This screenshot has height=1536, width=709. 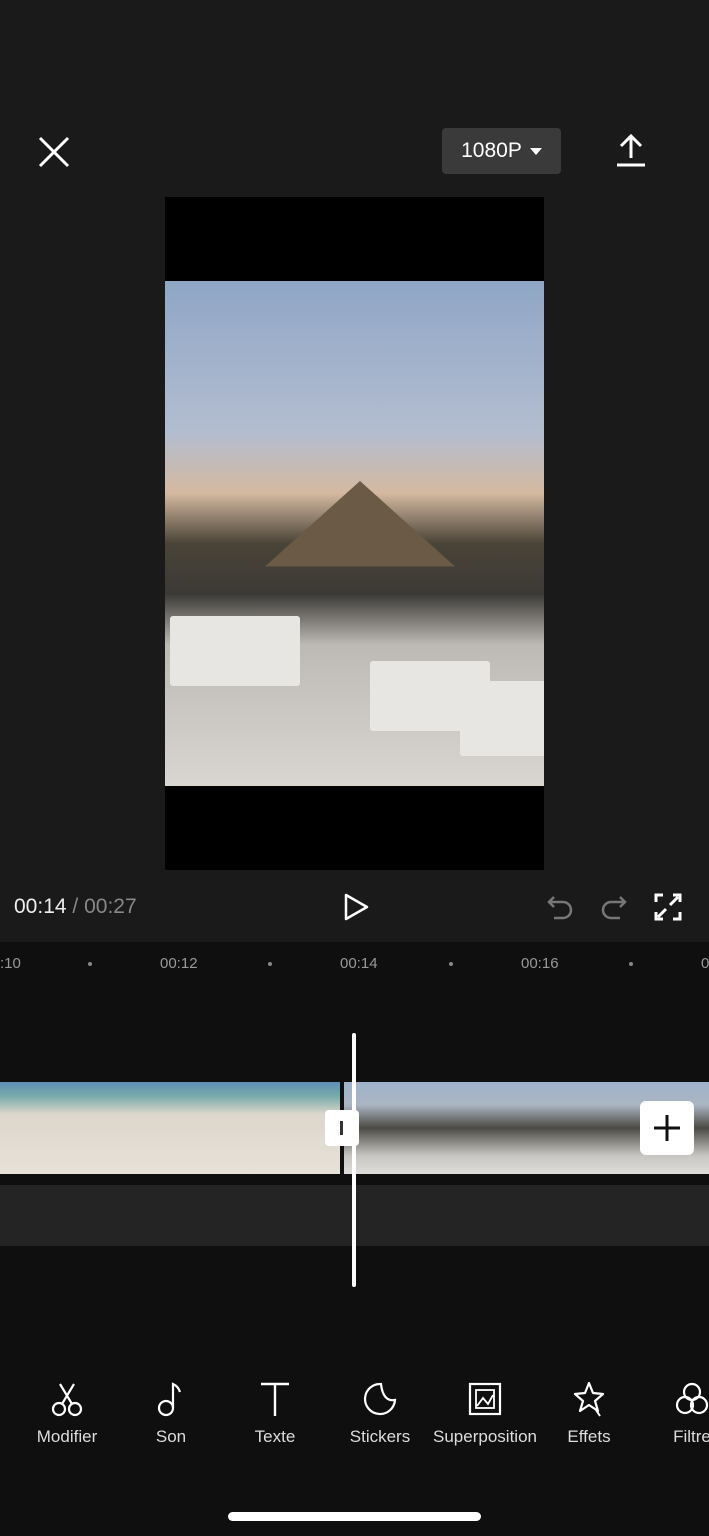 I want to click on tool-superposition: Superposition, so click(x=485, y=1414).